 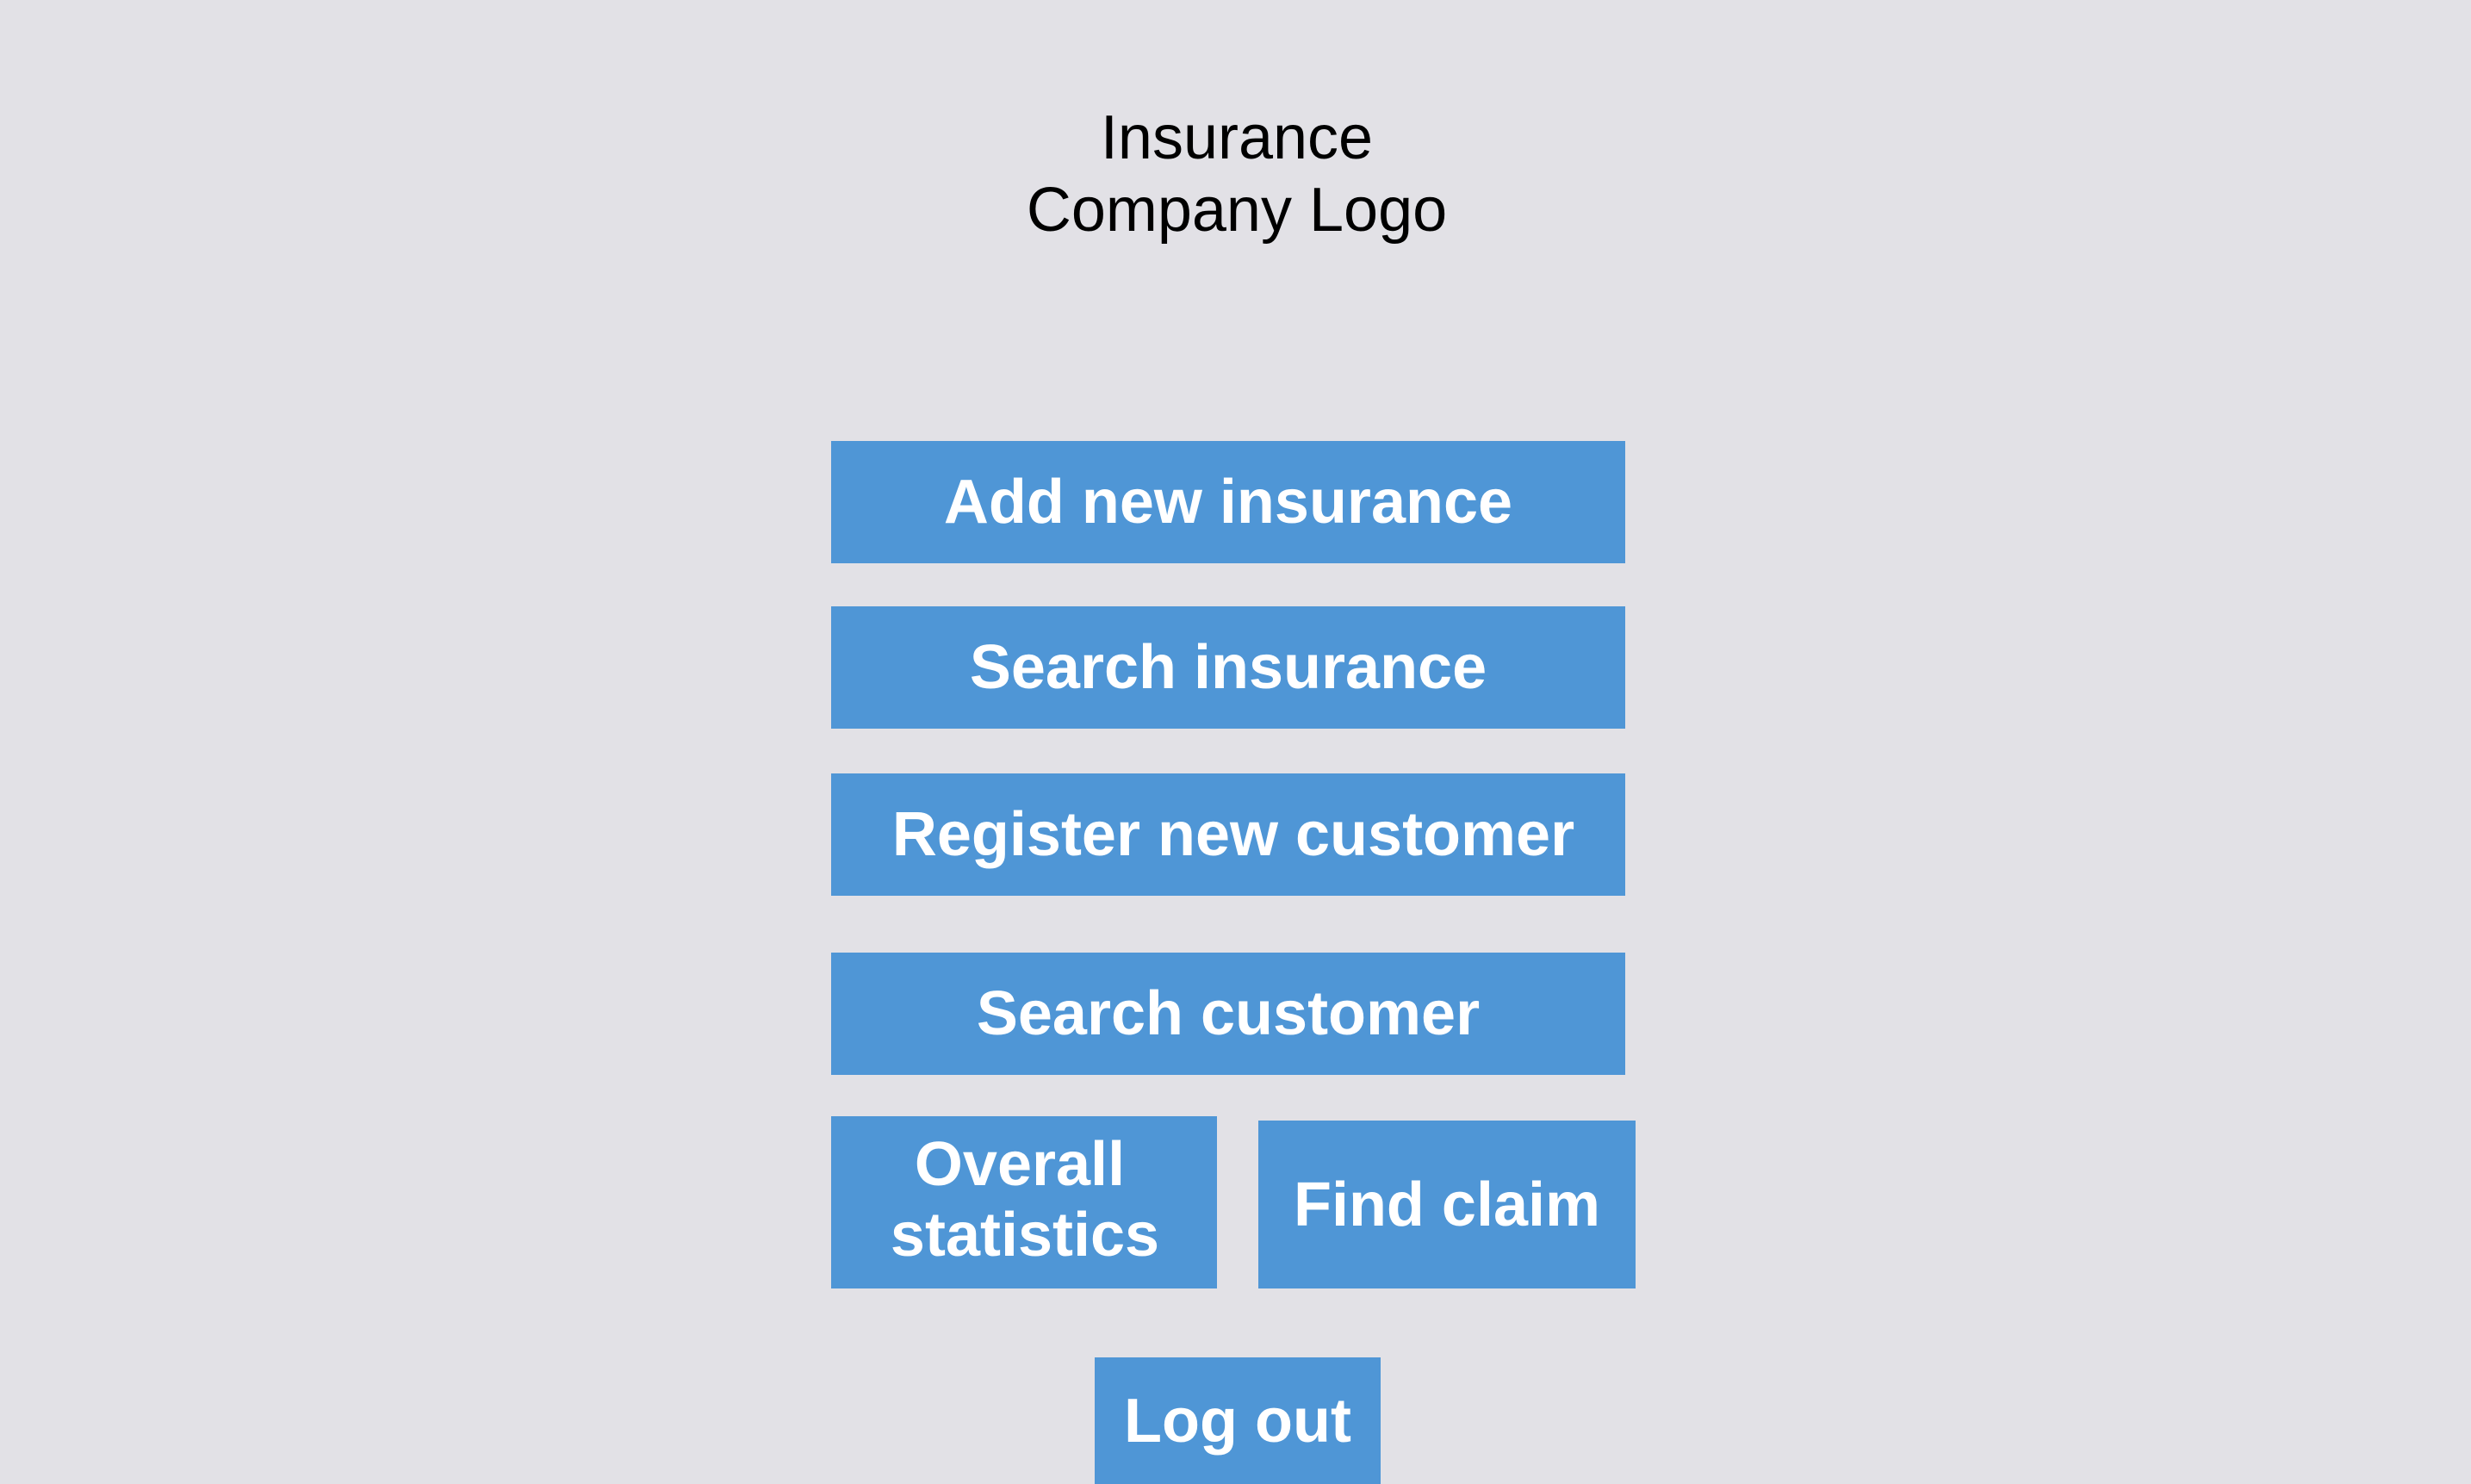 I want to click on overall-statistics-label-line-1: Overall, so click(x=1020, y=1164).